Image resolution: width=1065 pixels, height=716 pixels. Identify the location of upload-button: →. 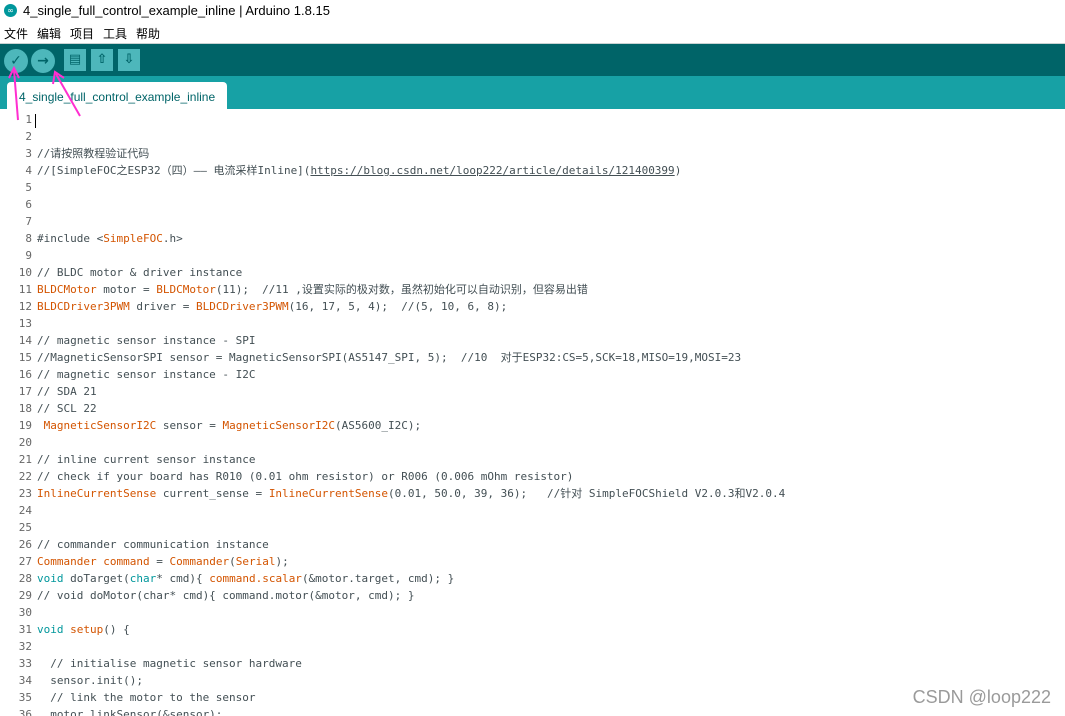
(43, 61).